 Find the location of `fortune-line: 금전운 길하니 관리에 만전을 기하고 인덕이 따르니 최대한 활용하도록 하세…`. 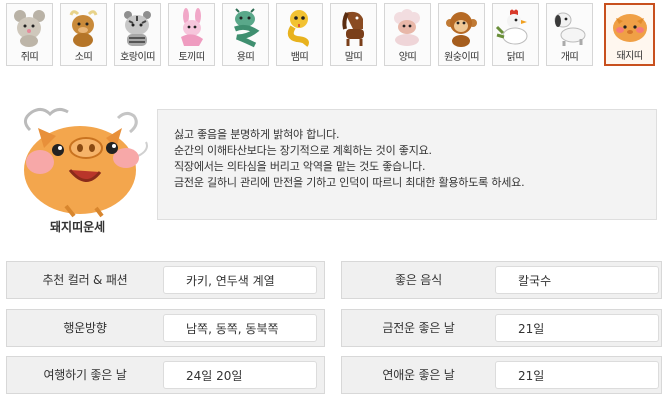

fortune-line: 금전운 길하니 관리에 만전을 기하고 인덕이 따르니 최대한 활용하도록 하세… is located at coordinates (349, 182).